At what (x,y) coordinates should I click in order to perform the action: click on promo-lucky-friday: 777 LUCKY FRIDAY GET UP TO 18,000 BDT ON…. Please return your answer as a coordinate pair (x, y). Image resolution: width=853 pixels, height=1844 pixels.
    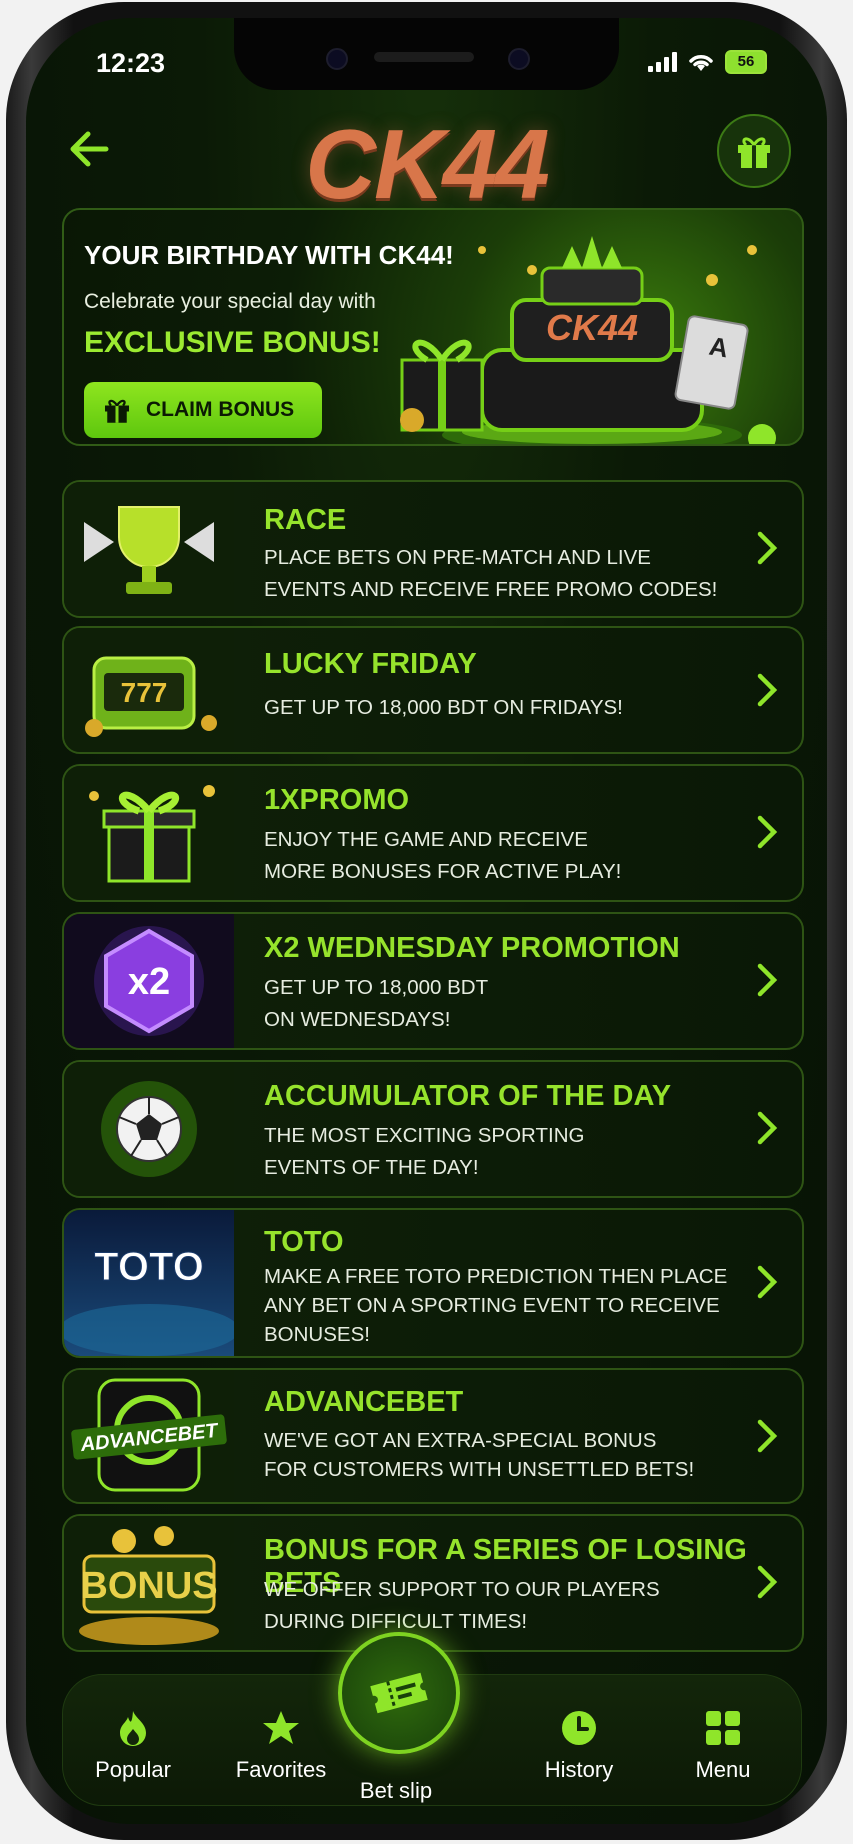
    Looking at the image, I should click on (433, 690).